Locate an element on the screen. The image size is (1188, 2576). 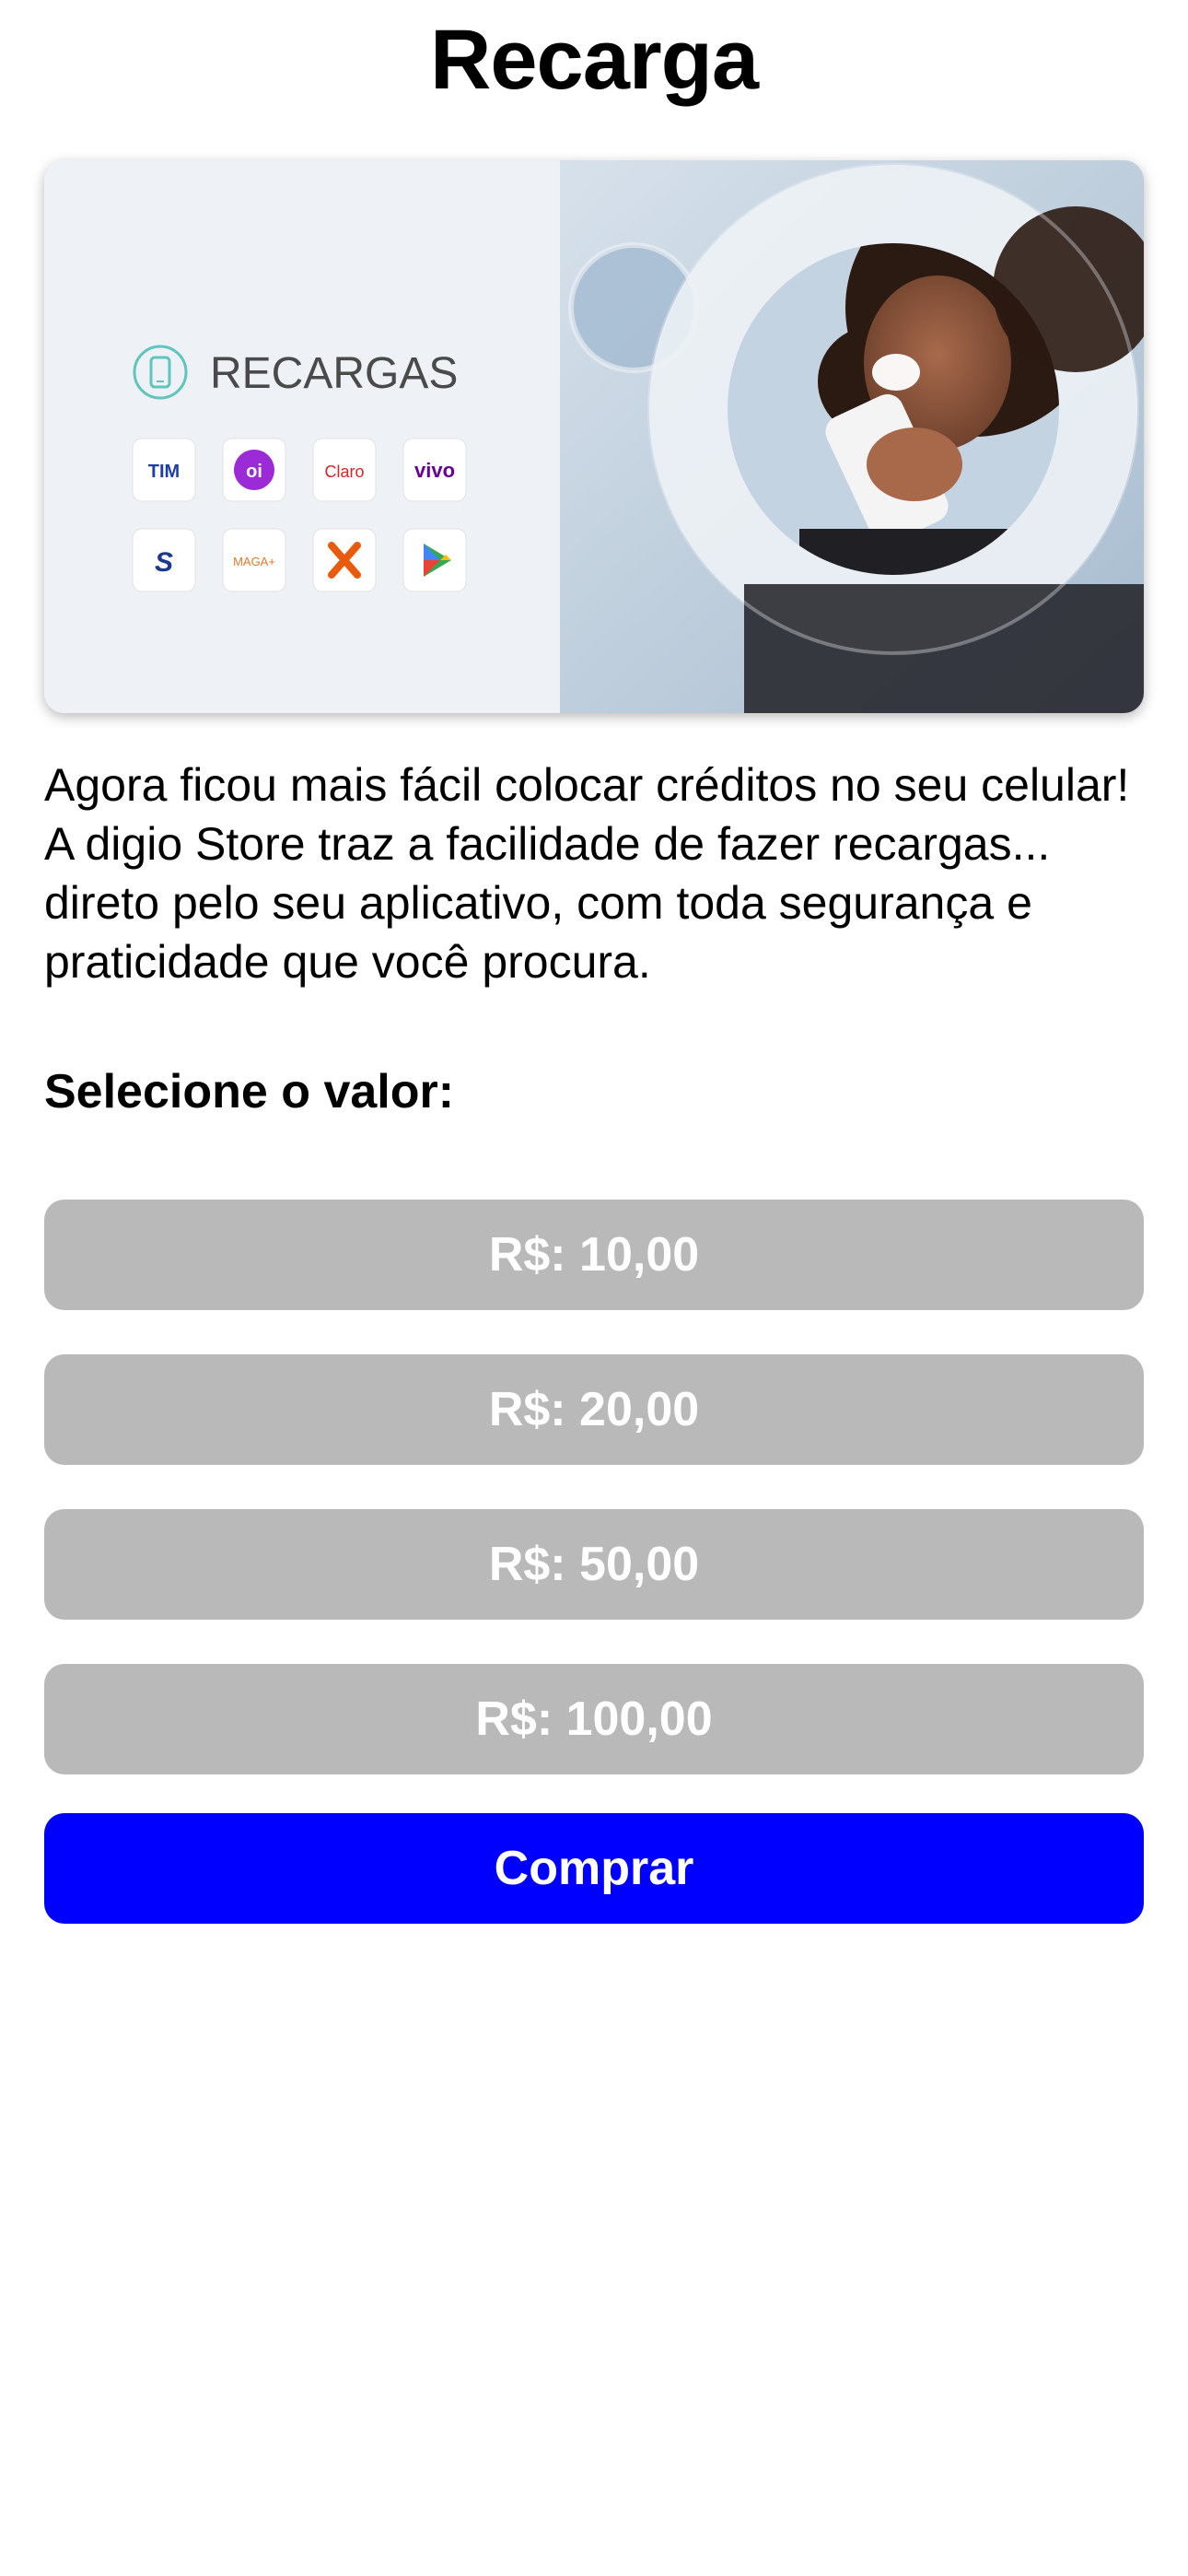
select-value-label: Selecione o valor: is located at coordinates (249, 1091).